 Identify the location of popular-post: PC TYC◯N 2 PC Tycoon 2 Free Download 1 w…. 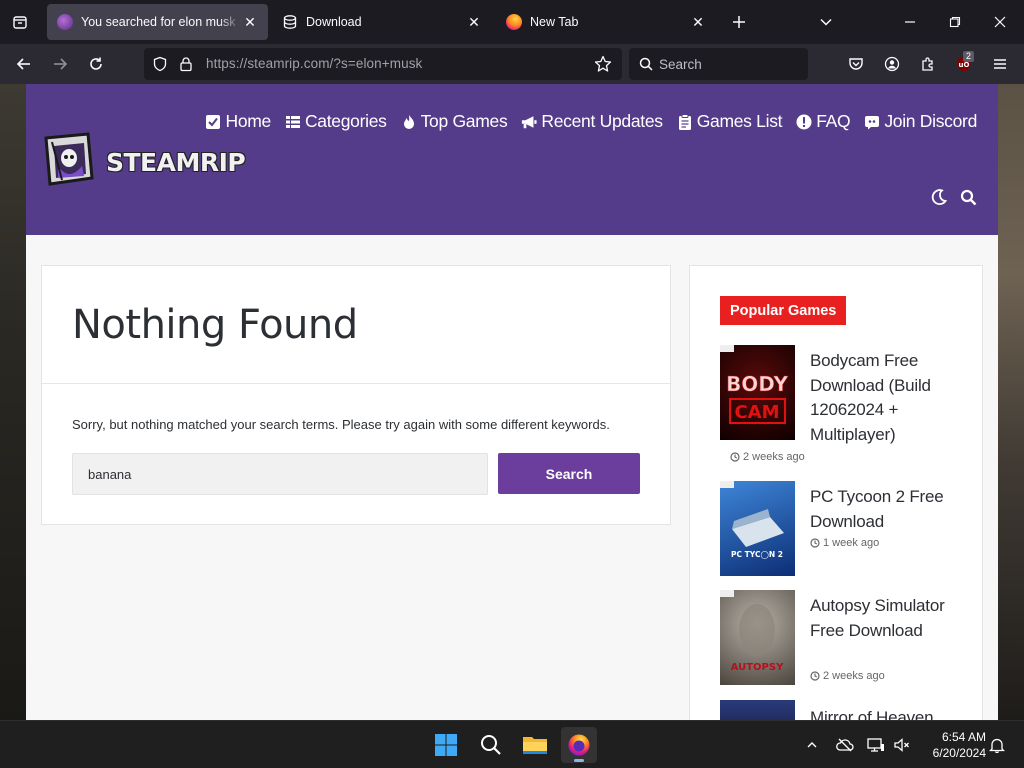
(840, 531).